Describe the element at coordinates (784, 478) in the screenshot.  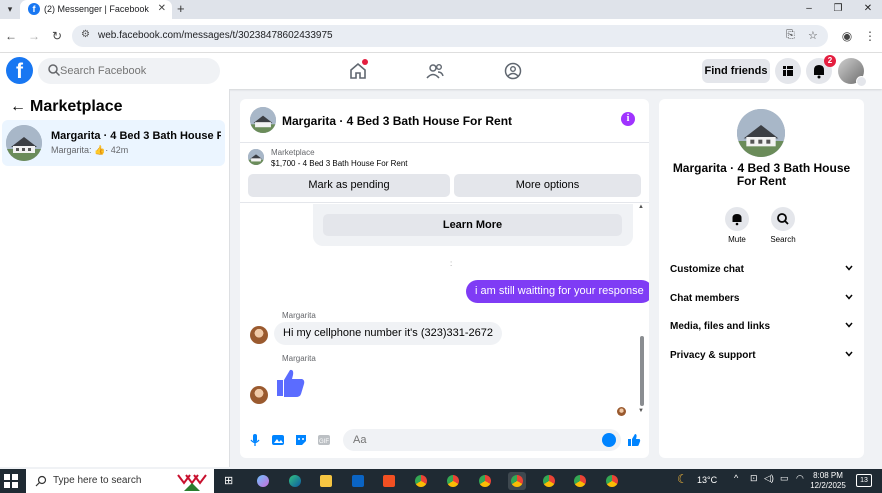
I see `battery-icon: ▭` at that location.